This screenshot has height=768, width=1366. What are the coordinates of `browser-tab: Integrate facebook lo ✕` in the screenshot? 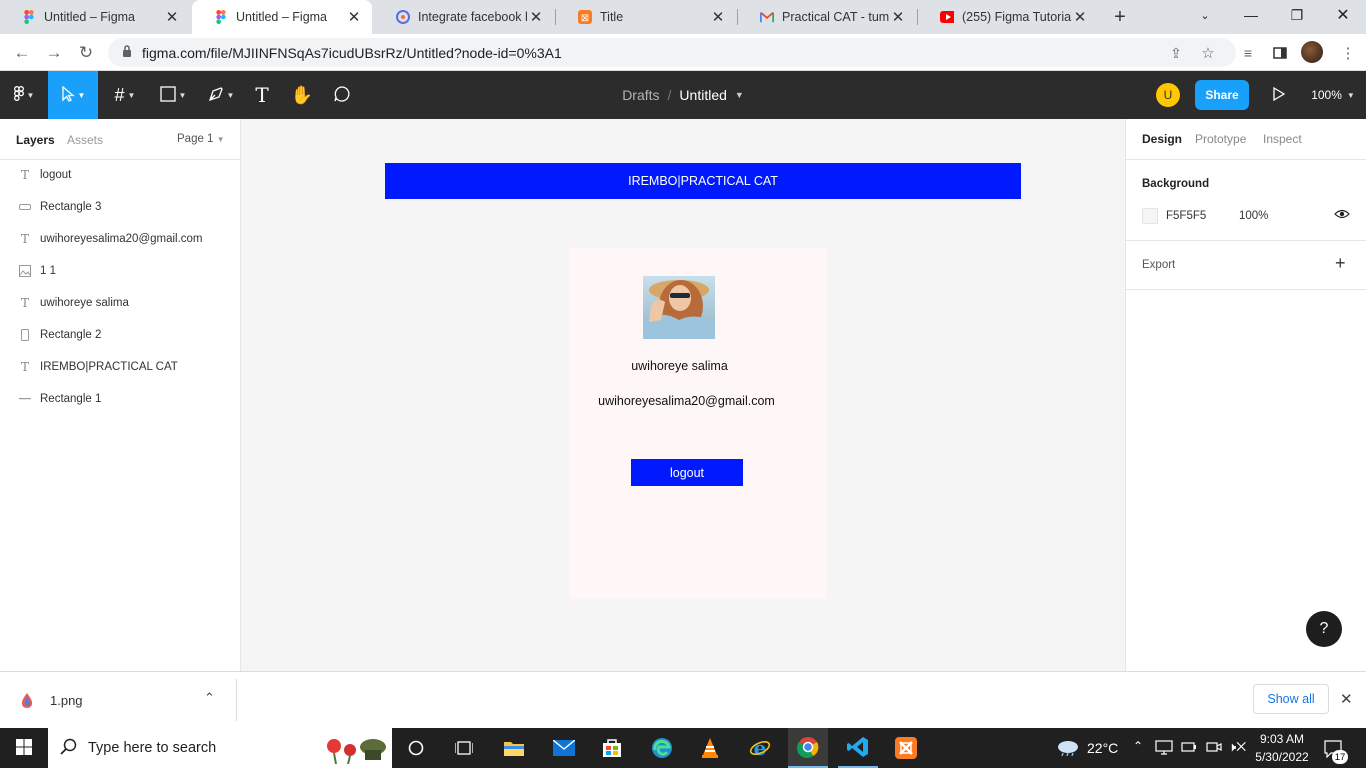 It's located at (464, 17).